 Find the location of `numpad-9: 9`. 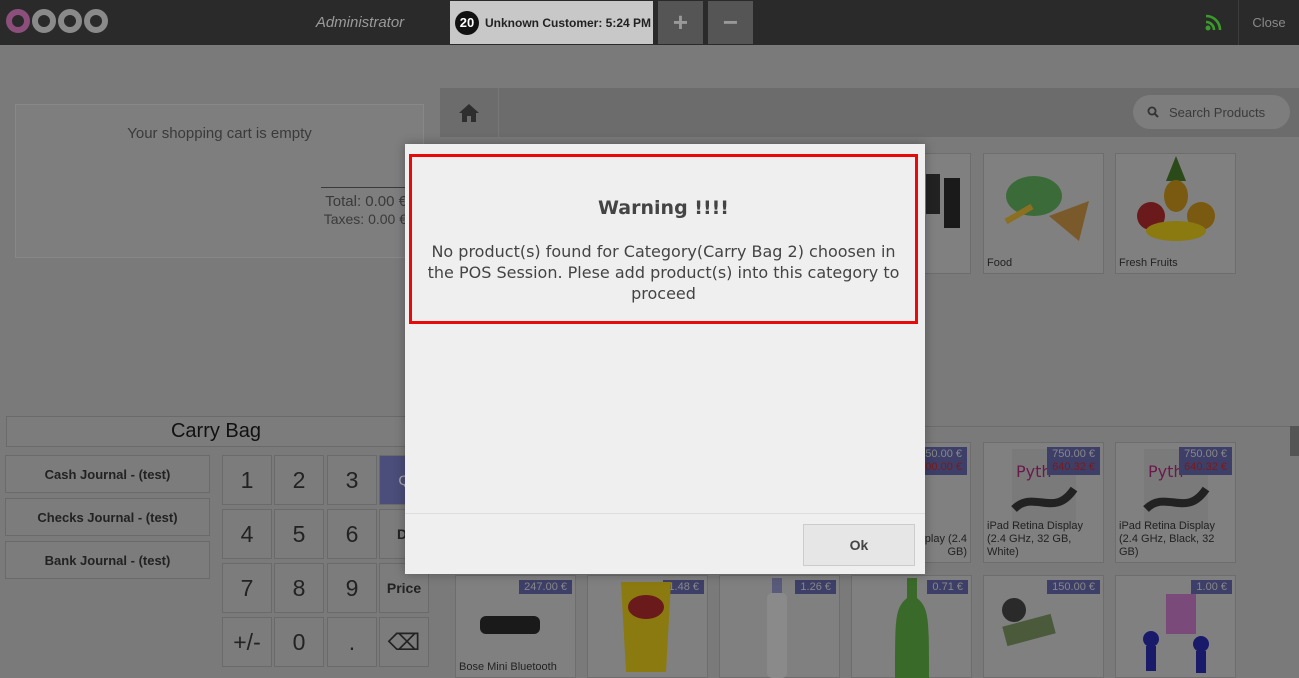

numpad-9: 9 is located at coordinates (352, 588).